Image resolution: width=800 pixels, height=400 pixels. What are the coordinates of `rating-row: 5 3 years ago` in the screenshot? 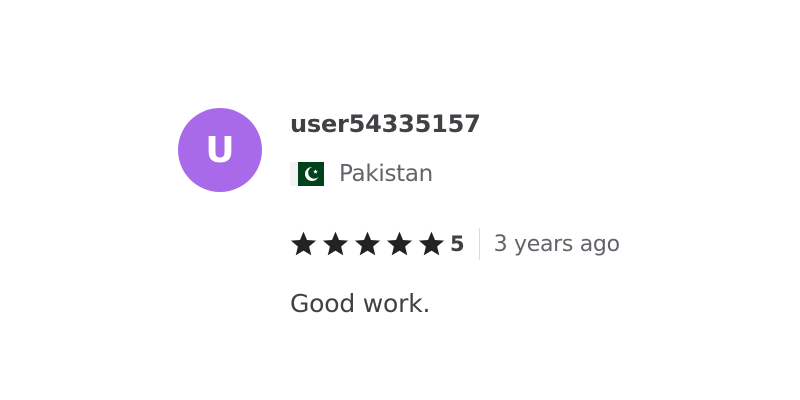 It's located at (455, 244).